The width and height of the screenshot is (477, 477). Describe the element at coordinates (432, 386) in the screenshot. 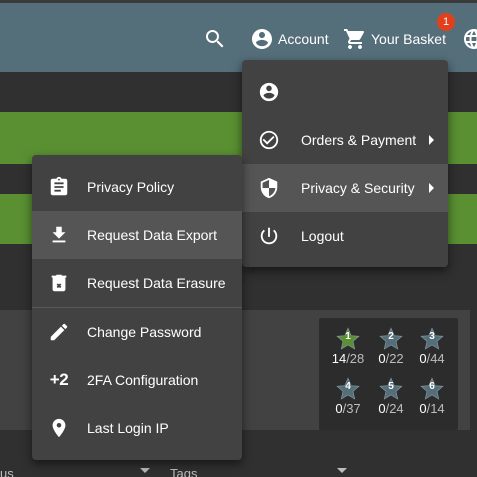

I see `star-level: 6` at that location.